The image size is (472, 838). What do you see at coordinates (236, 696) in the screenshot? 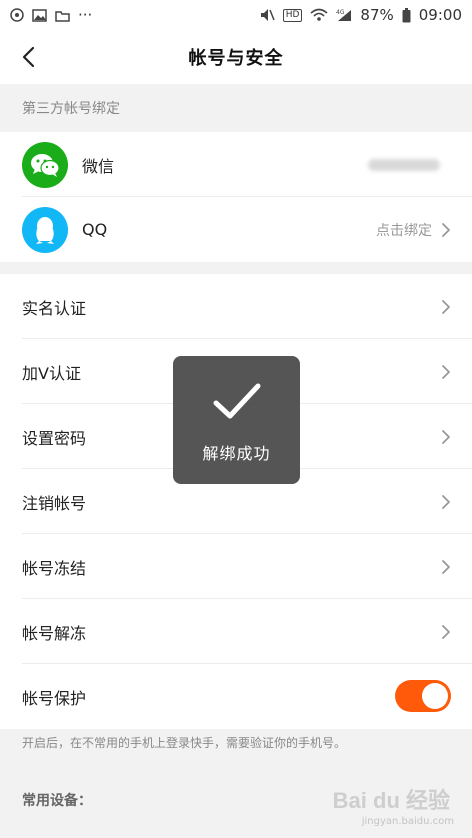
I see `menu-item-account-protection: 帐号保护` at bounding box center [236, 696].